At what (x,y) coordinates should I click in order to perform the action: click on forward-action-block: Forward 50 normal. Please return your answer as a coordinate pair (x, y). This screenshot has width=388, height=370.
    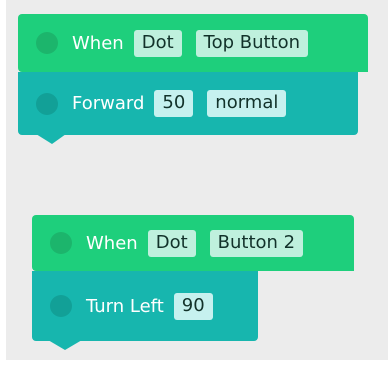
    Looking at the image, I should click on (188, 103).